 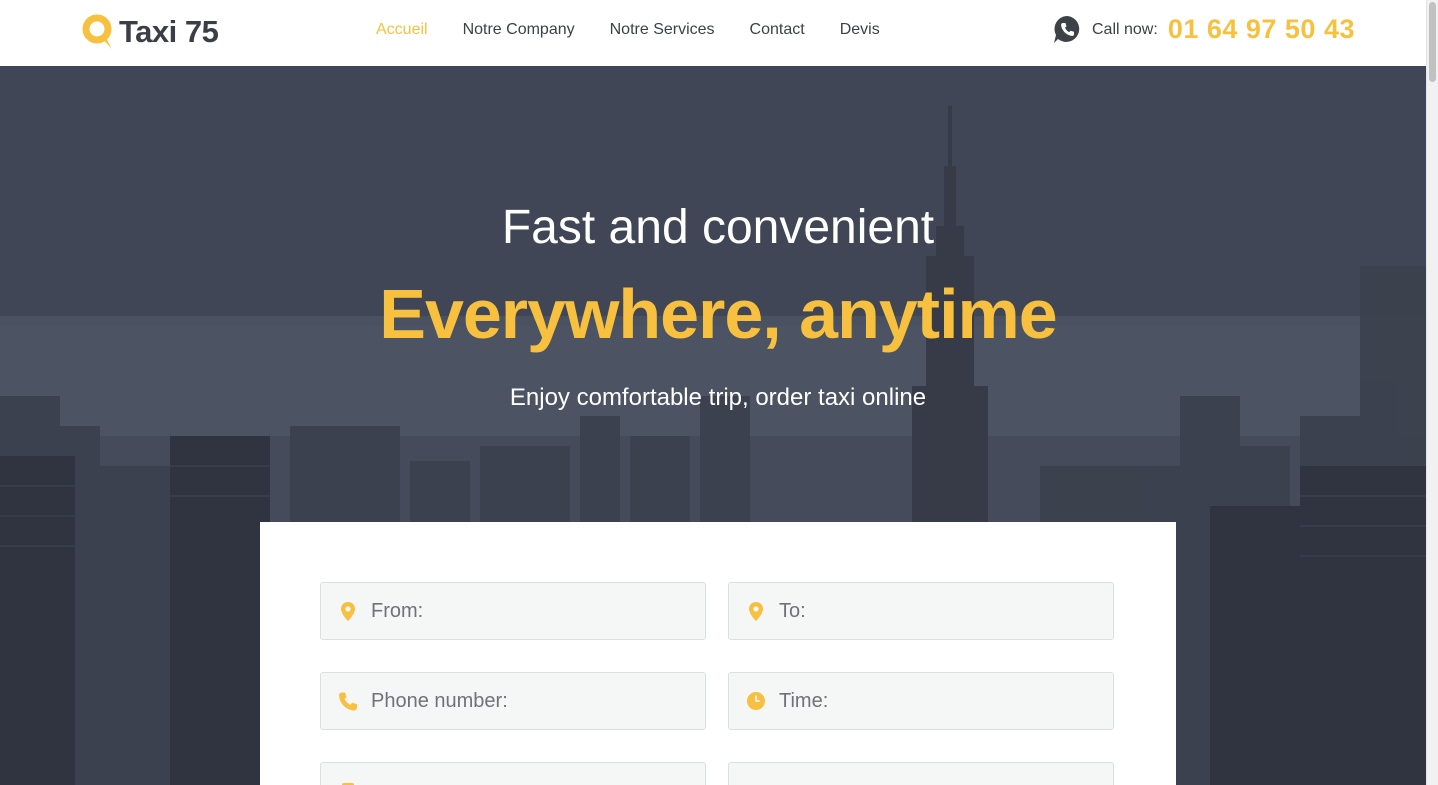 I want to click on phone-field, so click(x=513, y=701).